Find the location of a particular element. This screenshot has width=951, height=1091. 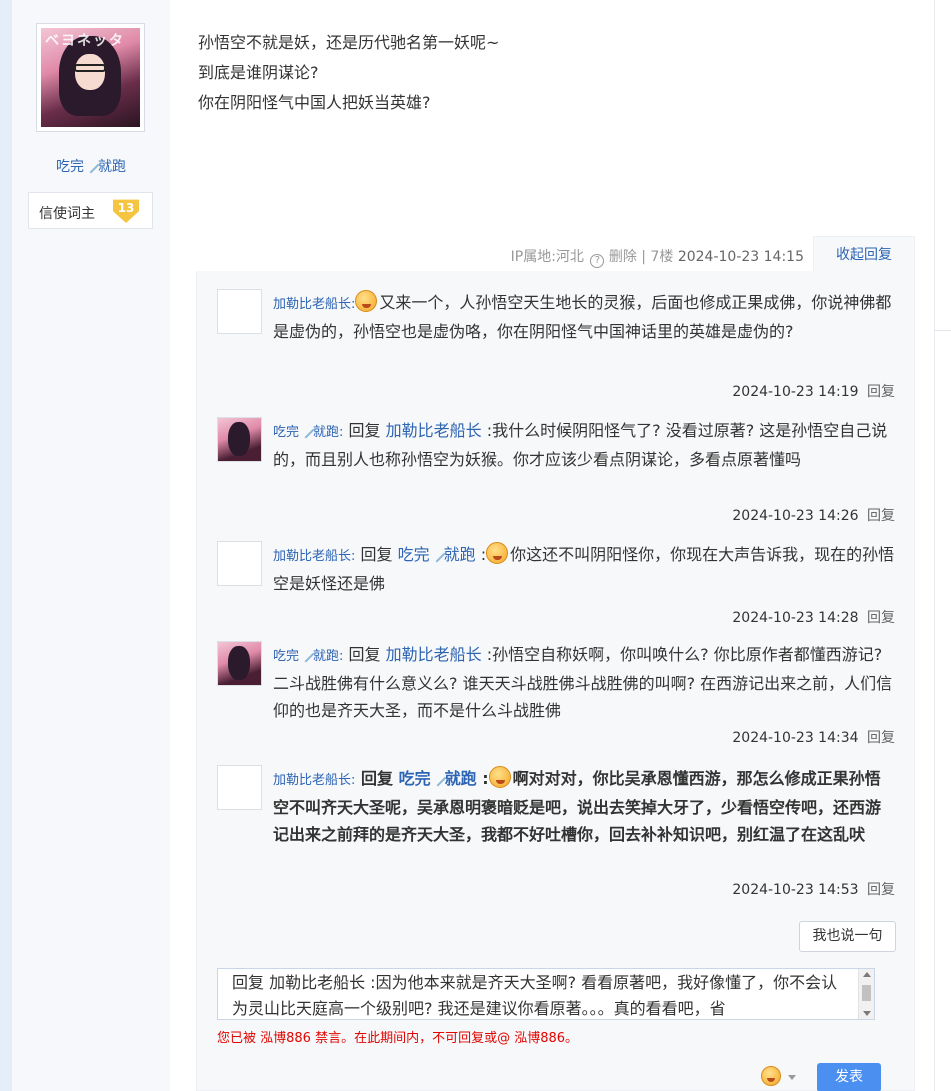

avatar-glasses-shape is located at coordinates (90, 68).